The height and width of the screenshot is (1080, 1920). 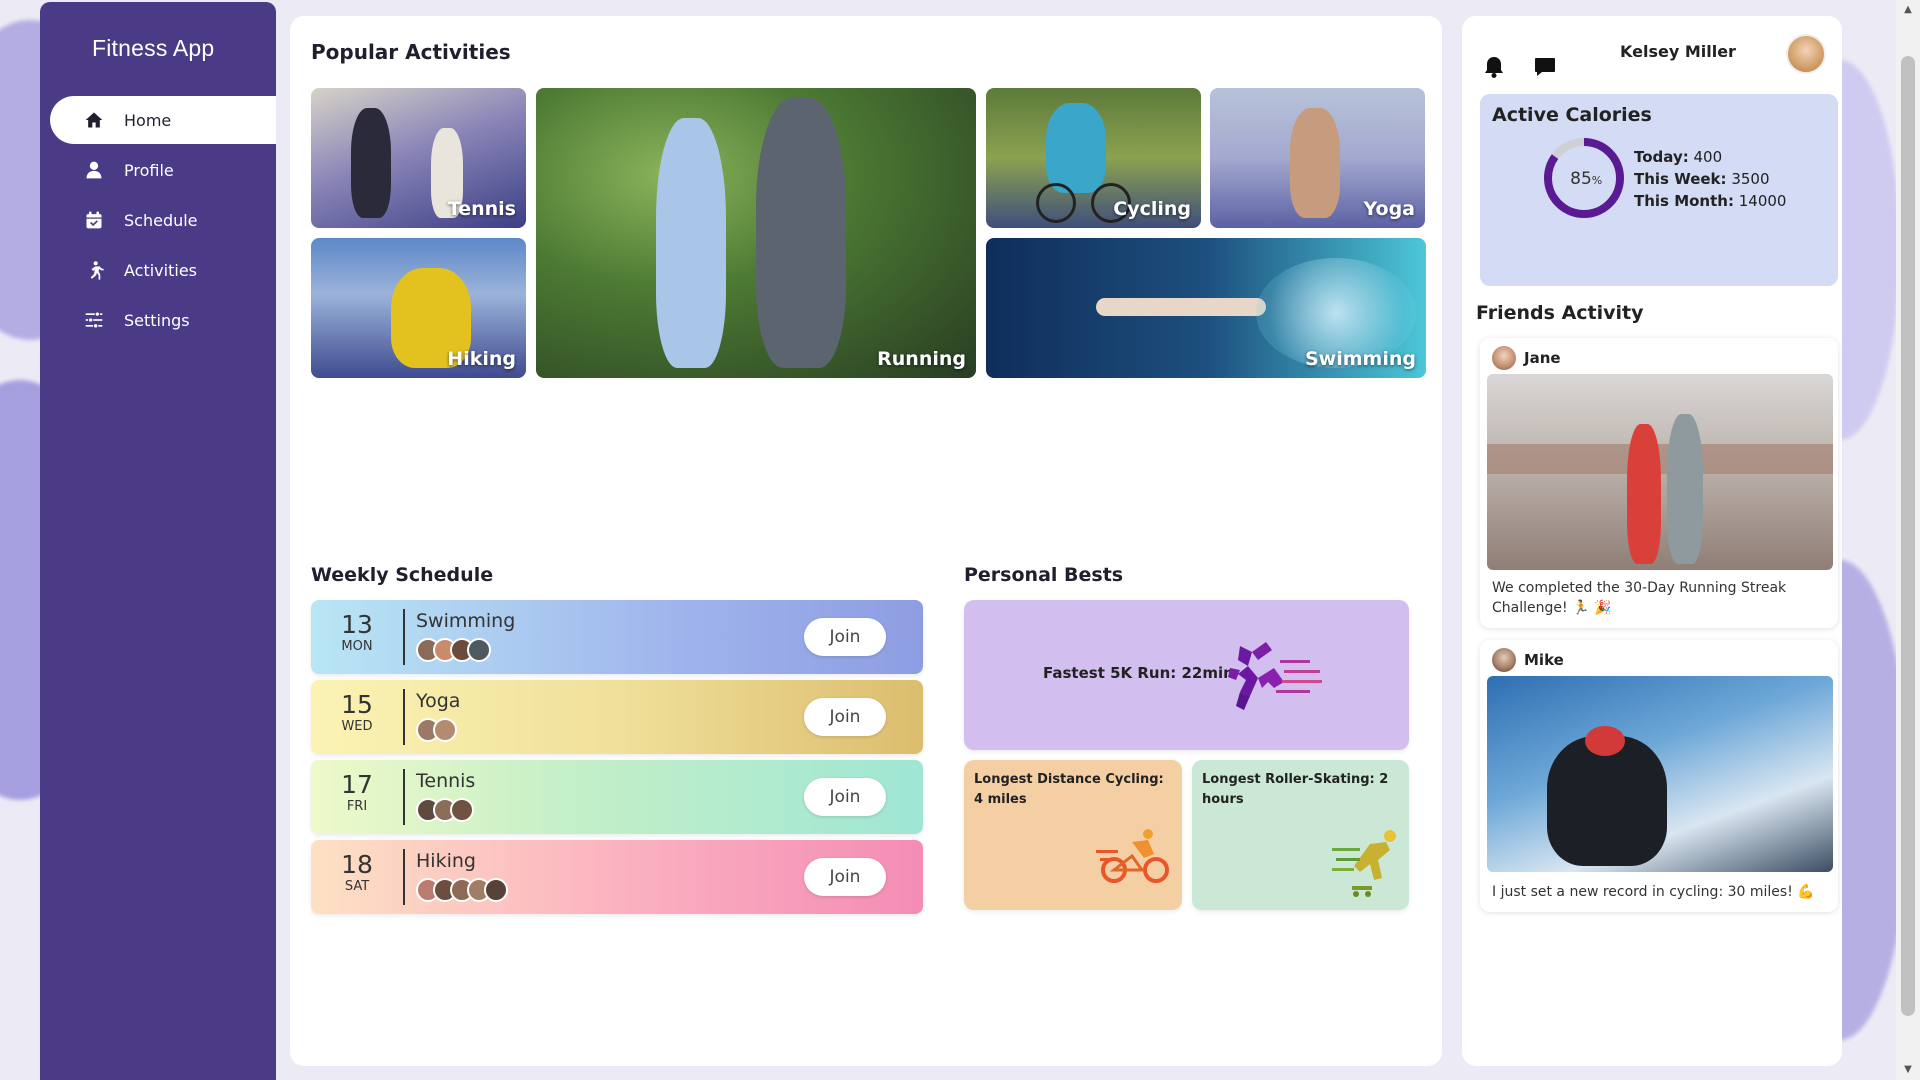 I want to click on schedule-day: 13, so click(x=357, y=624).